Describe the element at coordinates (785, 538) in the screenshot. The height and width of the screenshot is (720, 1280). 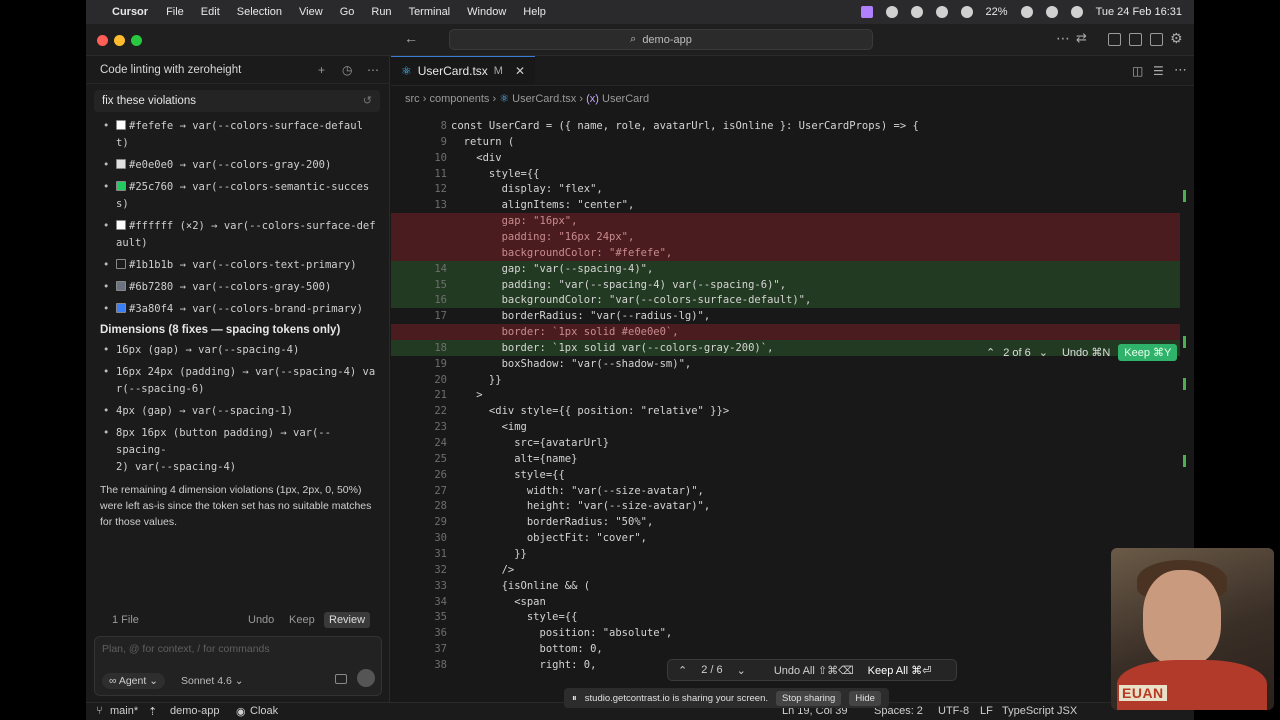
I see `code-line: 30 objectFit: "cover",` at that location.